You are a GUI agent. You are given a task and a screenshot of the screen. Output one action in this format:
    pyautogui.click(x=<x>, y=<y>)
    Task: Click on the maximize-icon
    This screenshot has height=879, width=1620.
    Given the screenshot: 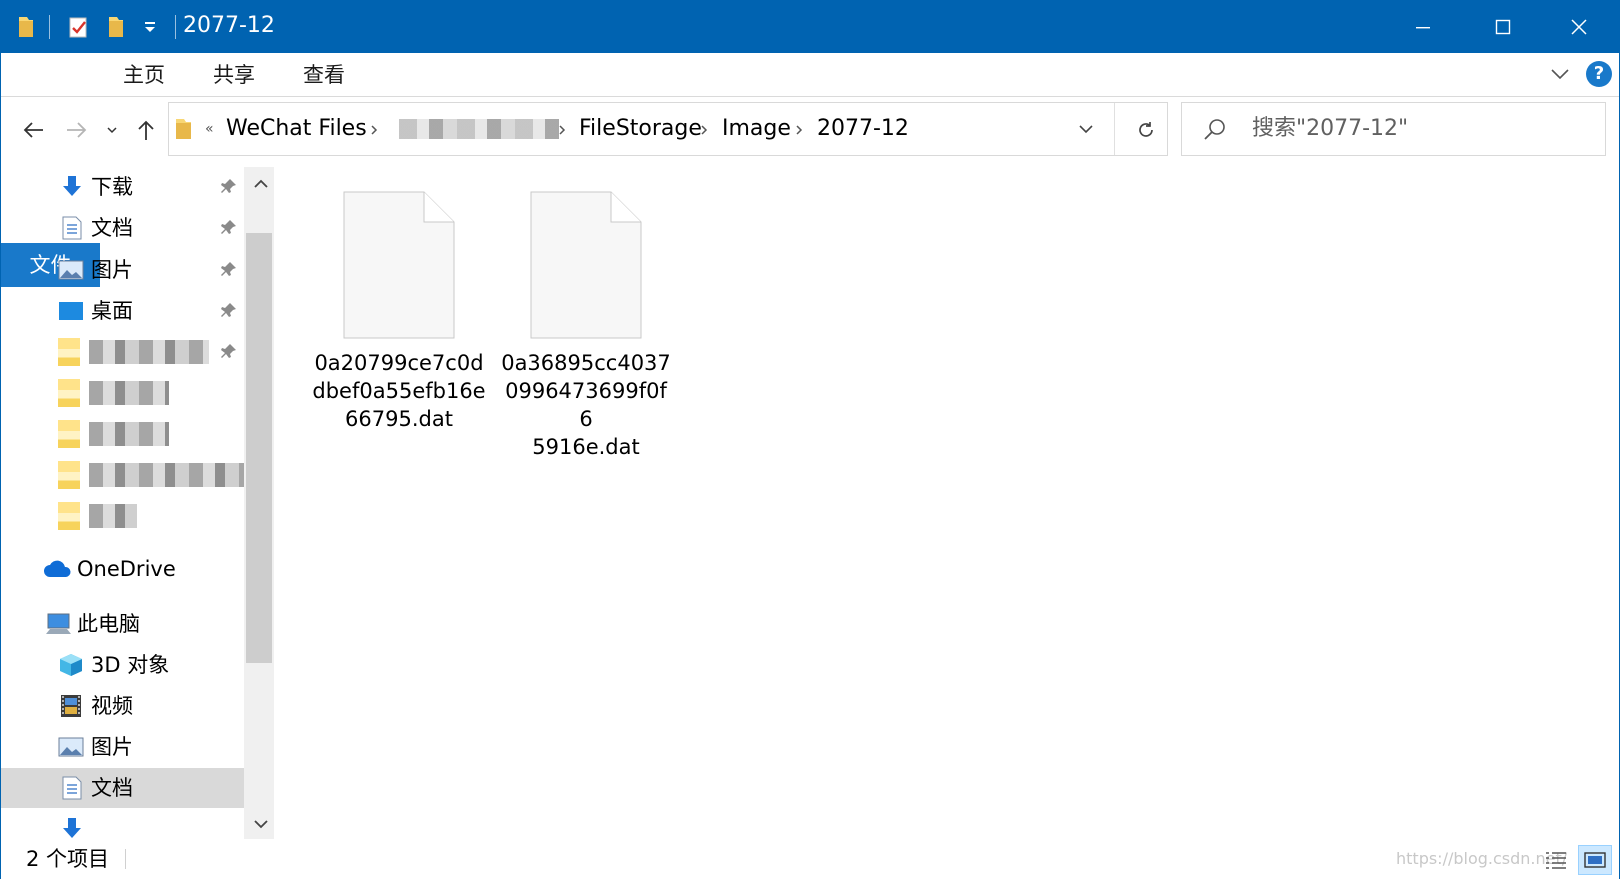 What is the action you would take?
    pyautogui.click(x=1503, y=27)
    